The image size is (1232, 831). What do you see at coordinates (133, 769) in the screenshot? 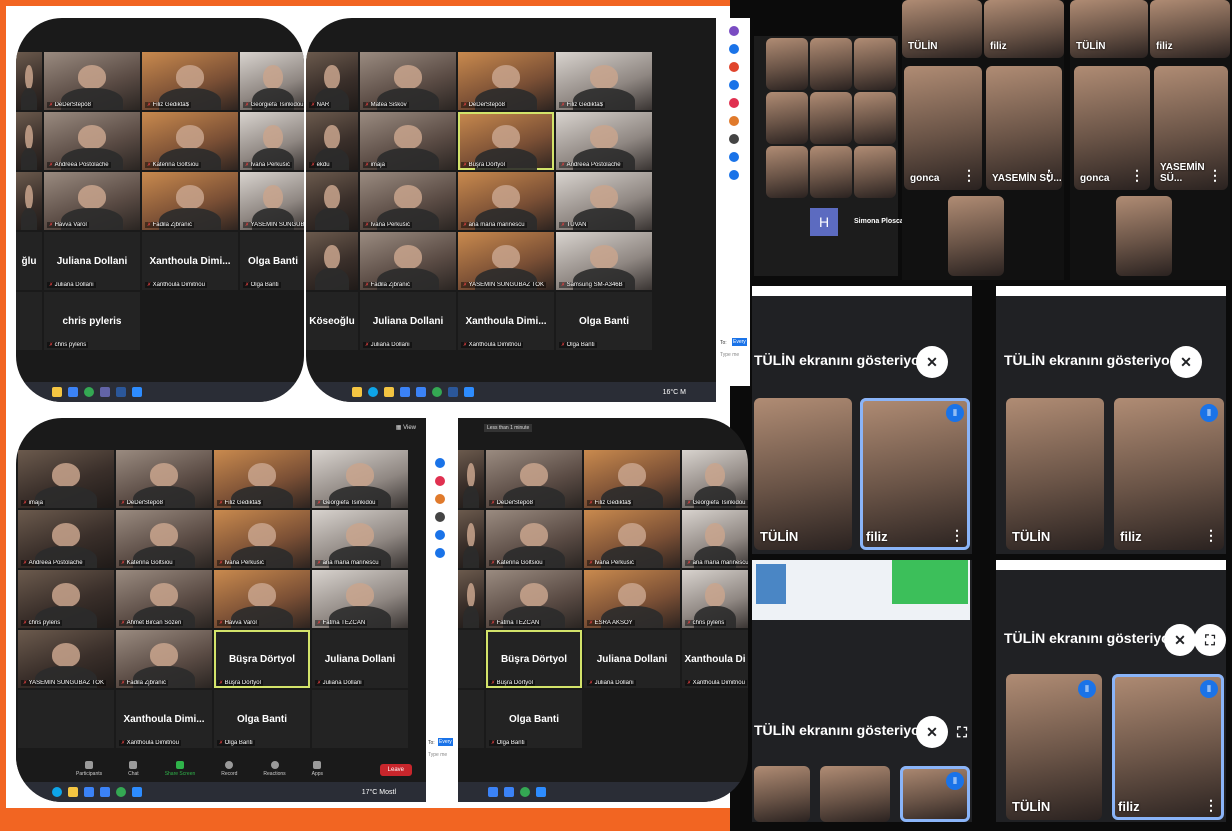
I see `chat-button: Chat` at bounding box center [133, 769].